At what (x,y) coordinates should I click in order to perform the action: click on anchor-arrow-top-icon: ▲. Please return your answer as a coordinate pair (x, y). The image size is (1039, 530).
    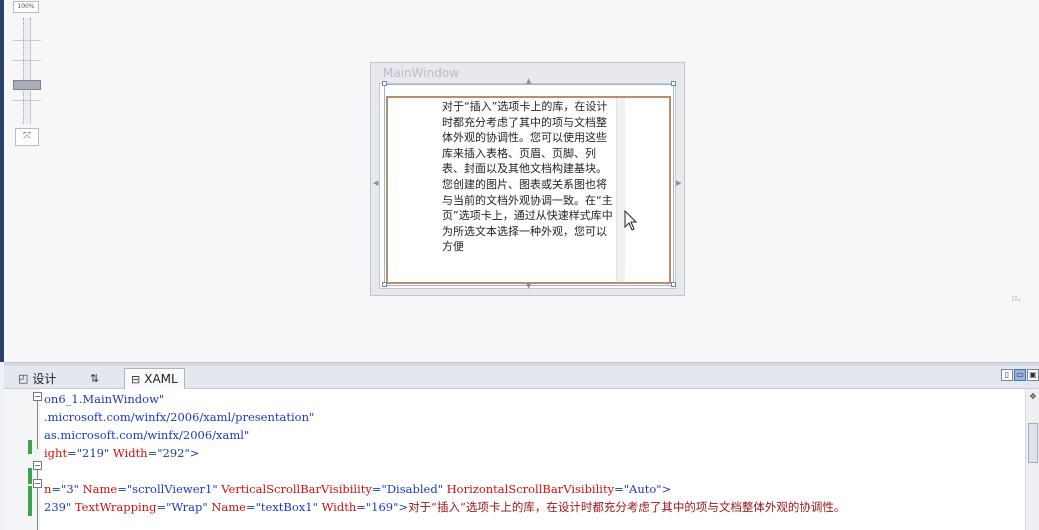
    Looking at the image, I should click on (529, 81).